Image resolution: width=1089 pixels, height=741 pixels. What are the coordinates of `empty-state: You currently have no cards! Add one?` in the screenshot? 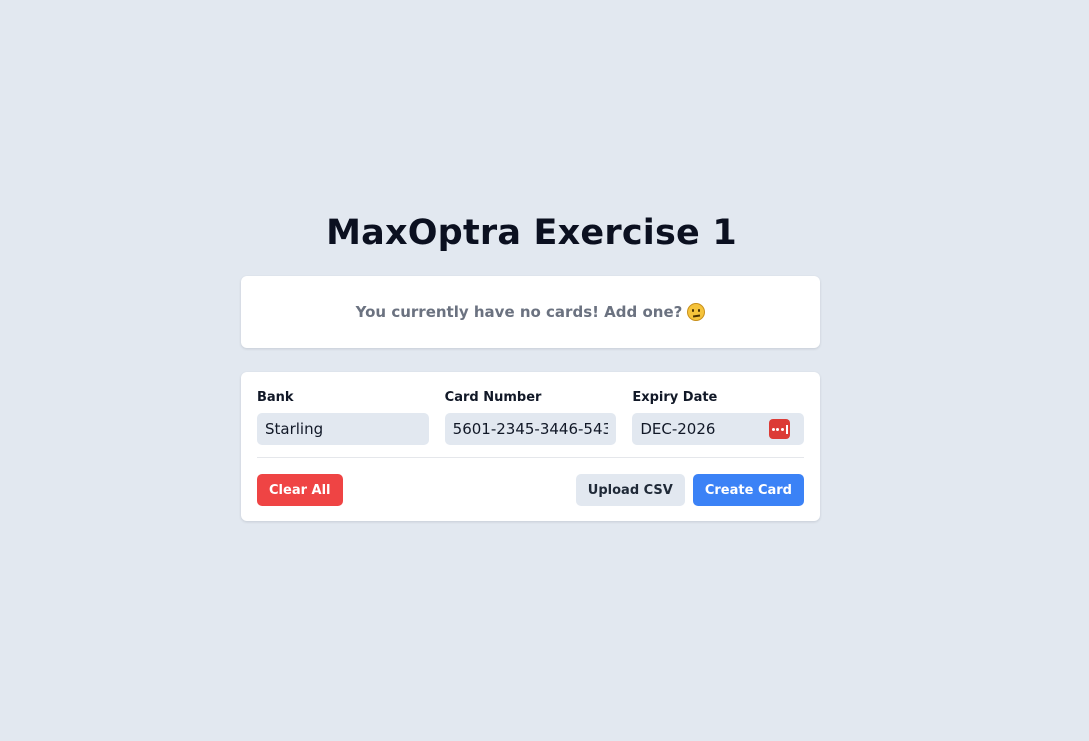 It's located at (531, 312).